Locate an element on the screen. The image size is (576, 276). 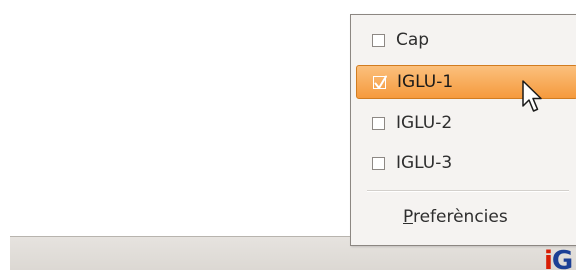
menu-separator is located at coordinates (468, 191).